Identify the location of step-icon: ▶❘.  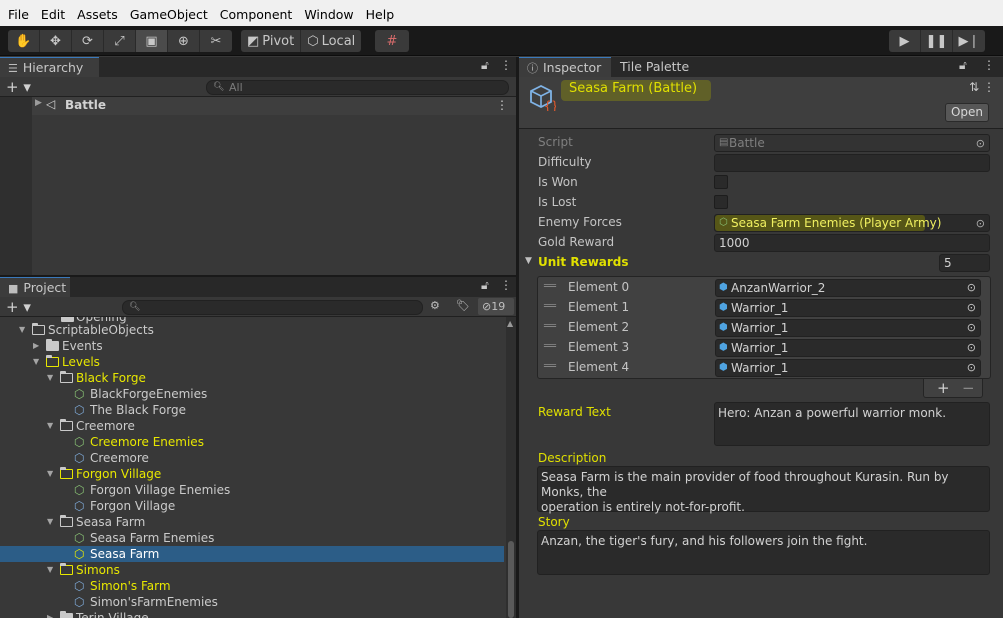
(969, 41).